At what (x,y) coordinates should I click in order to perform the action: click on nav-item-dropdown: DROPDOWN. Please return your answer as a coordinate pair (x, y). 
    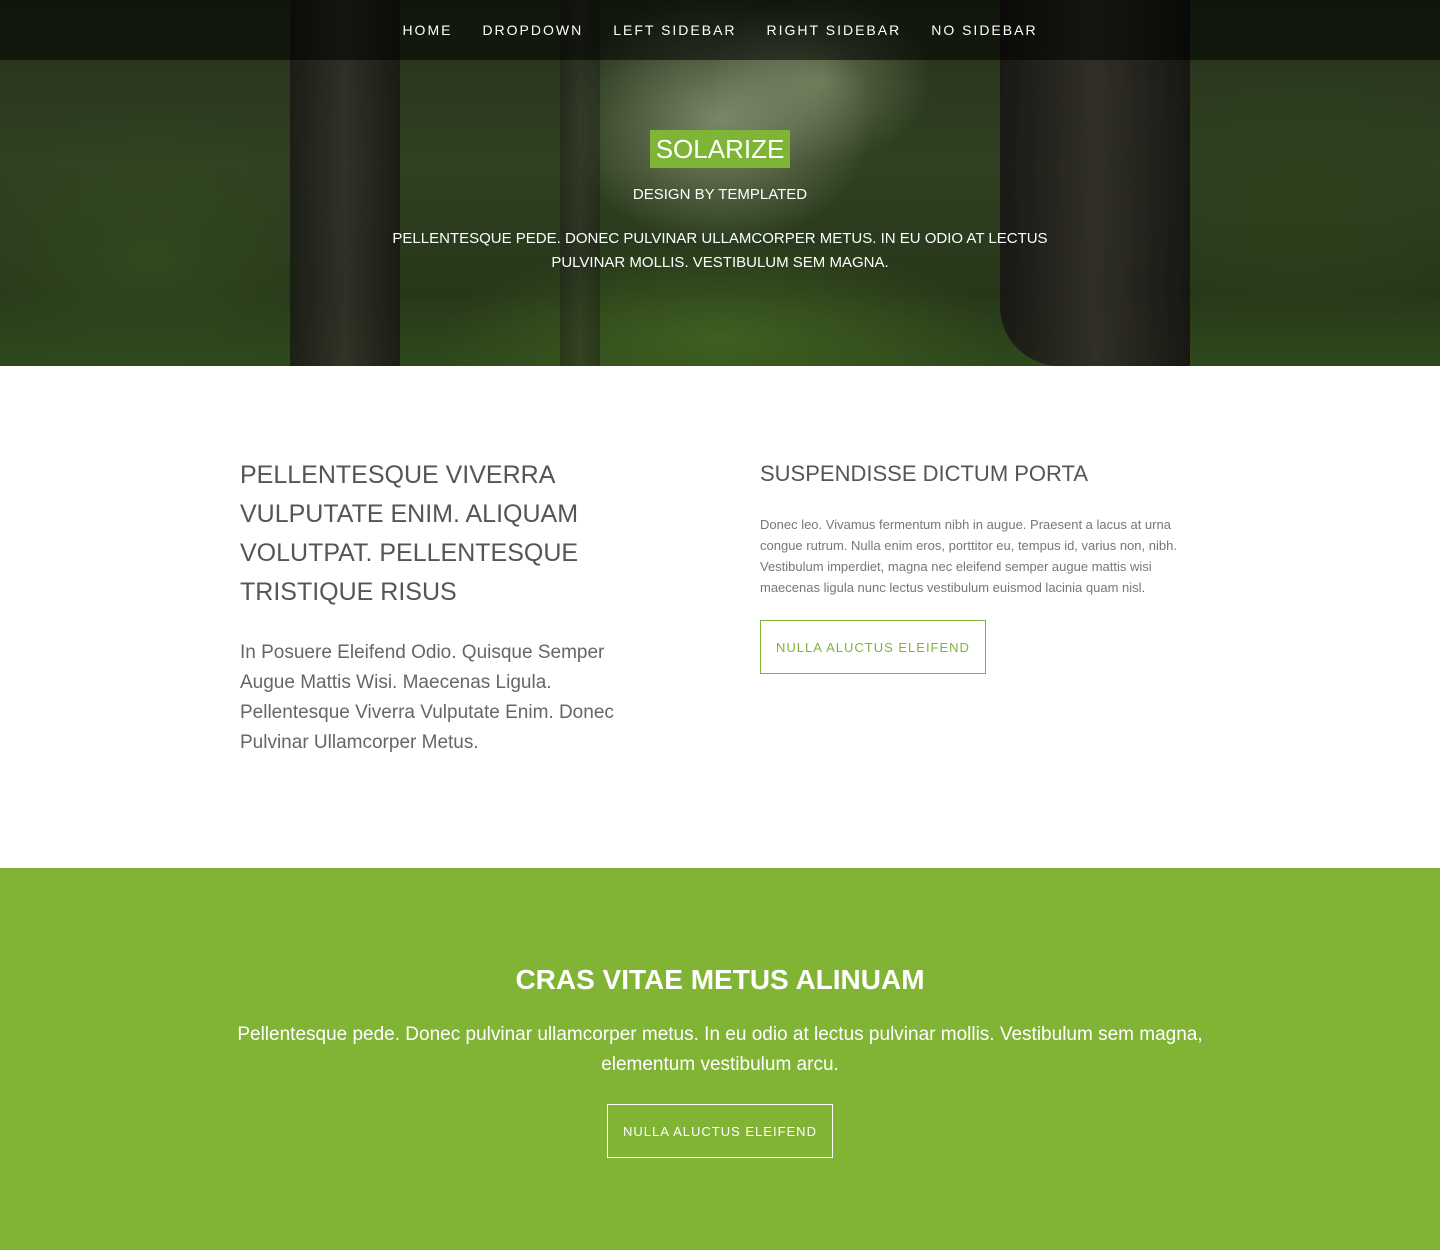
    Looking at the image, I should click on (532, 30).